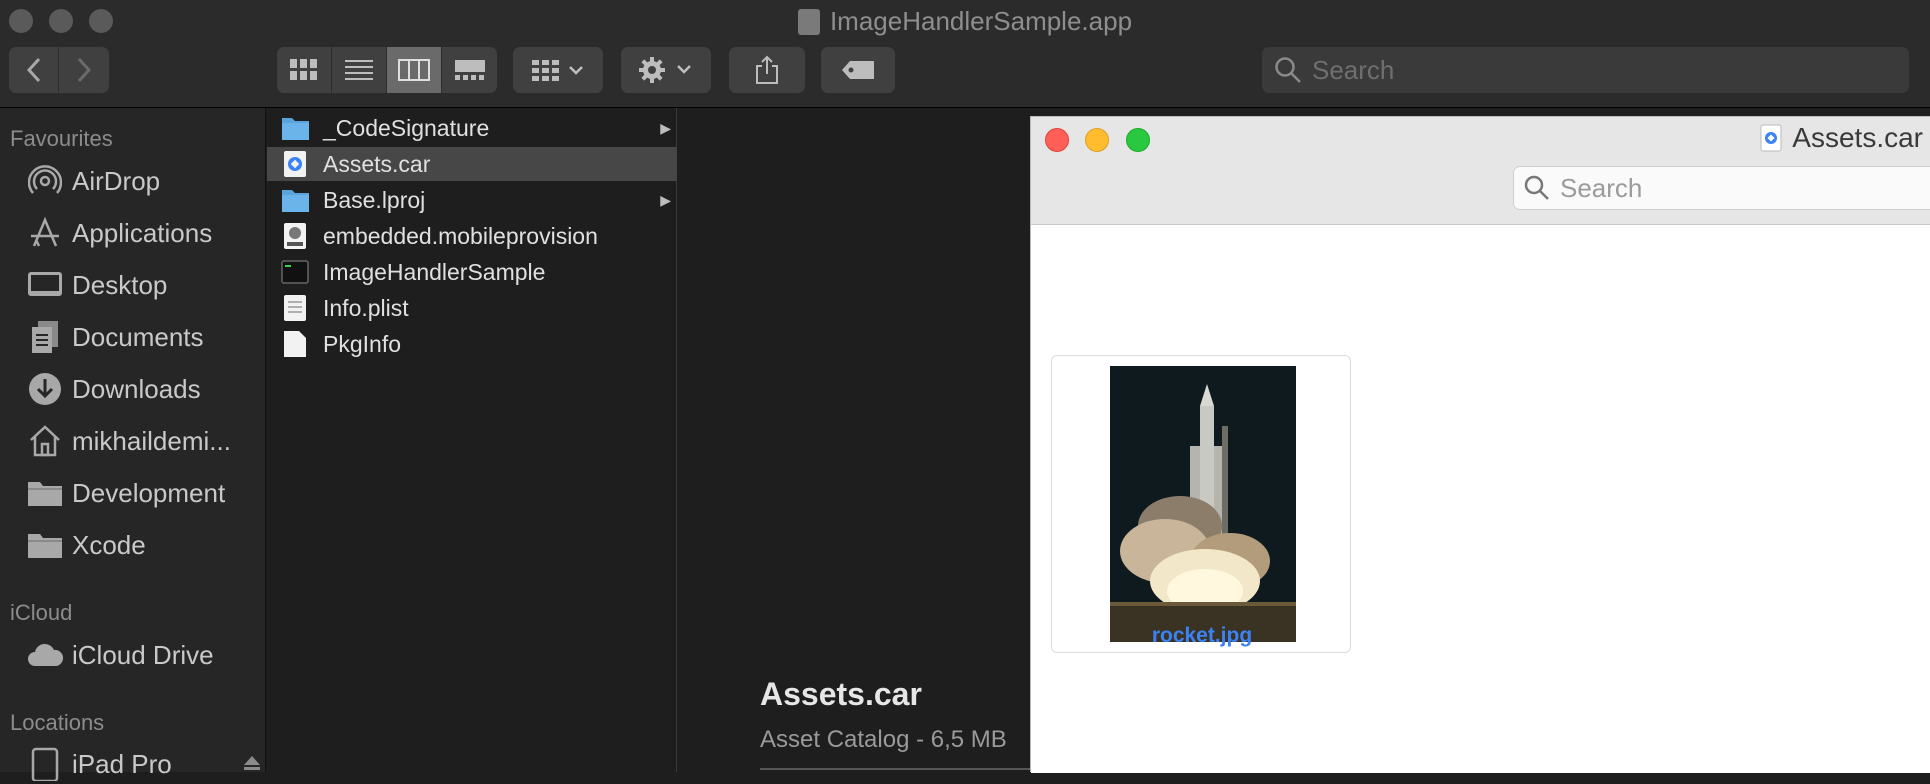 This screenshot has width=1930, height=784. What do you see at coordinates (374, 199) in the screenshot?
I see `file-name: Base.lproj` at bounding box center [374, 199].